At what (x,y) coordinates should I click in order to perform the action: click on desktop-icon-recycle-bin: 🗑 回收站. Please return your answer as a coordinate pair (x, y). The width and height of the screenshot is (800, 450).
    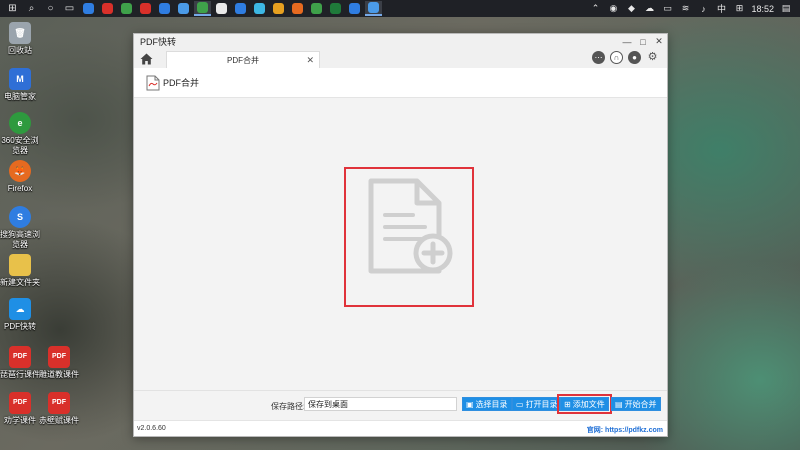
    Looking at the image, I should click on (21, 39).